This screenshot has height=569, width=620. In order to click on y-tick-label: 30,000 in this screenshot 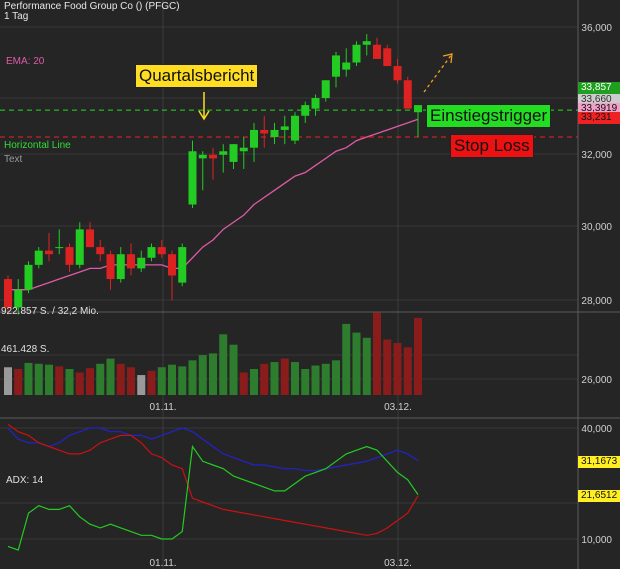, I will do `click(596, 227)`.